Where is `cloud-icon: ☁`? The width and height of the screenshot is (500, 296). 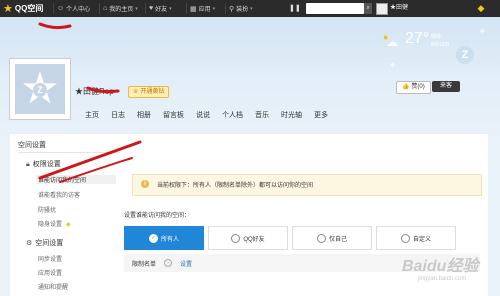
cloud-icon: ☁ is located at coordinates (392, 42).